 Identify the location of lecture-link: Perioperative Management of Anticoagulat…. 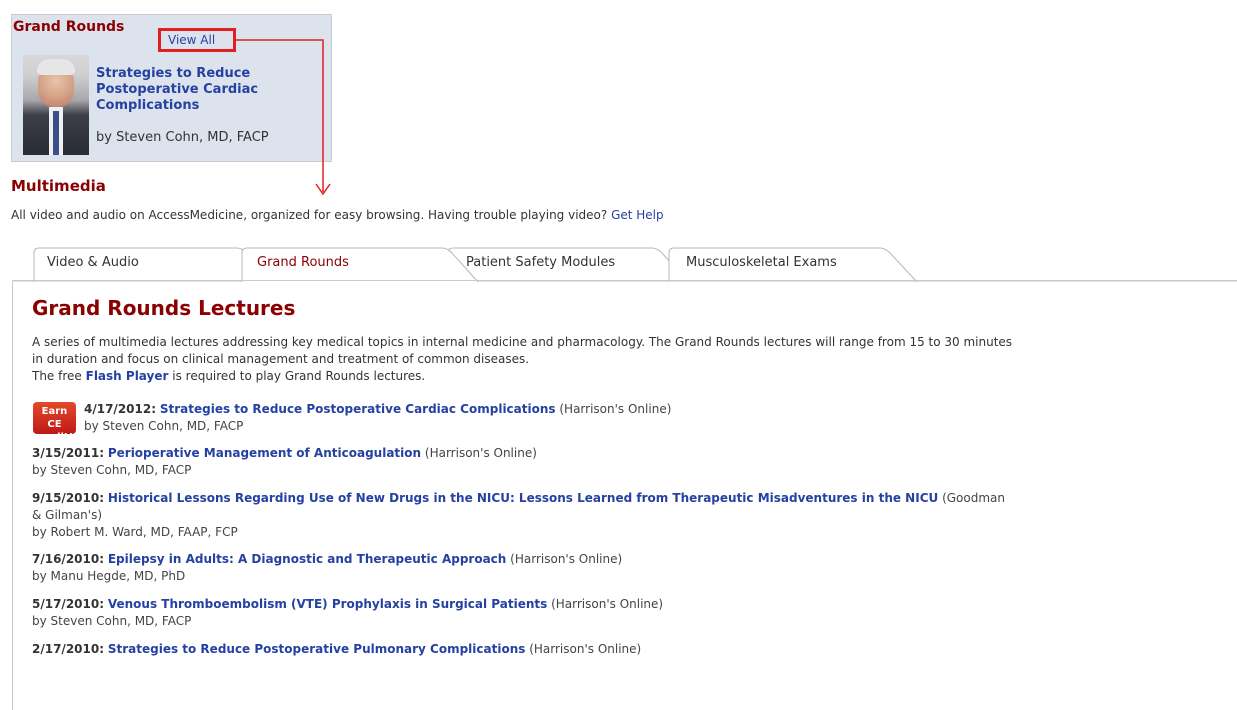
(264, 453).